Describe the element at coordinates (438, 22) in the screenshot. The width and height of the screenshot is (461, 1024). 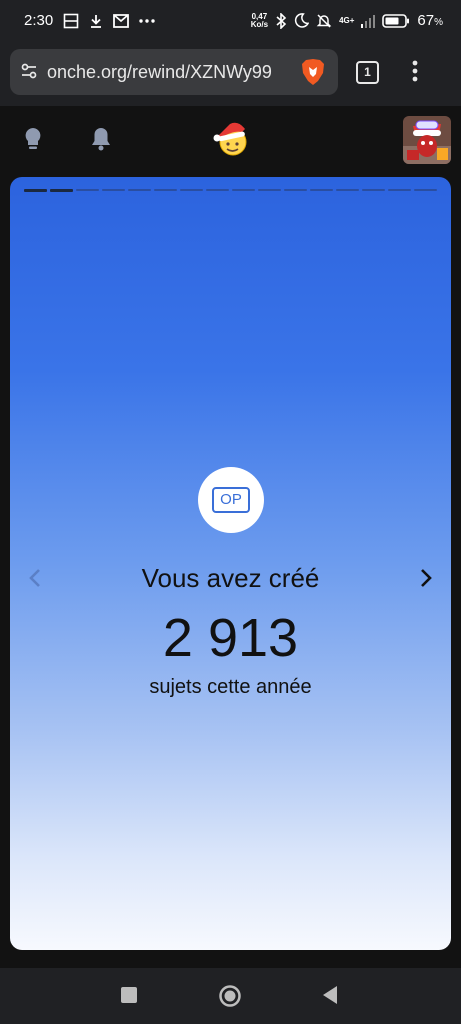
I see `battery-unit: %` at that location.